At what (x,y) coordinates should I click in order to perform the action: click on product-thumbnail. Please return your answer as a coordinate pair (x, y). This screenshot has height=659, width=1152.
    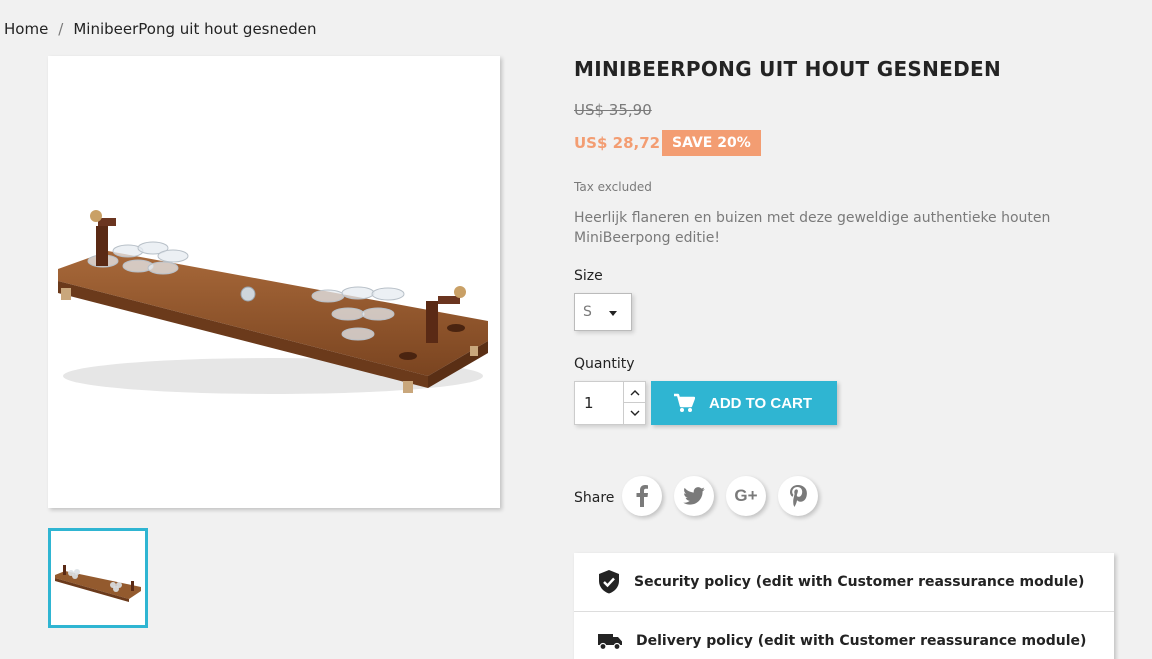
    Looking at the image, I should click on (98, 578).